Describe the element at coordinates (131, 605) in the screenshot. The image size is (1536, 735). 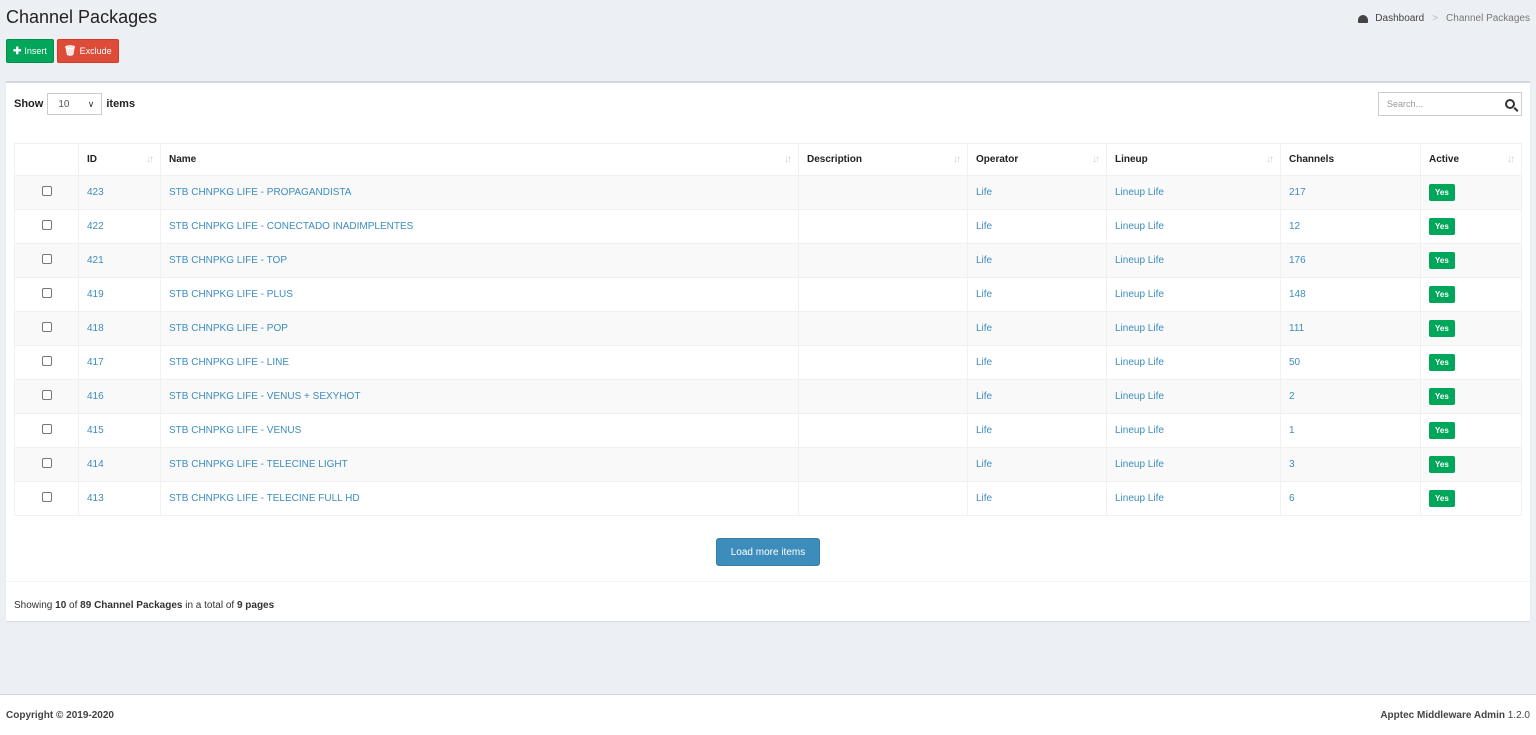
I see `summary-total: 89 Channel Packages` at that location.